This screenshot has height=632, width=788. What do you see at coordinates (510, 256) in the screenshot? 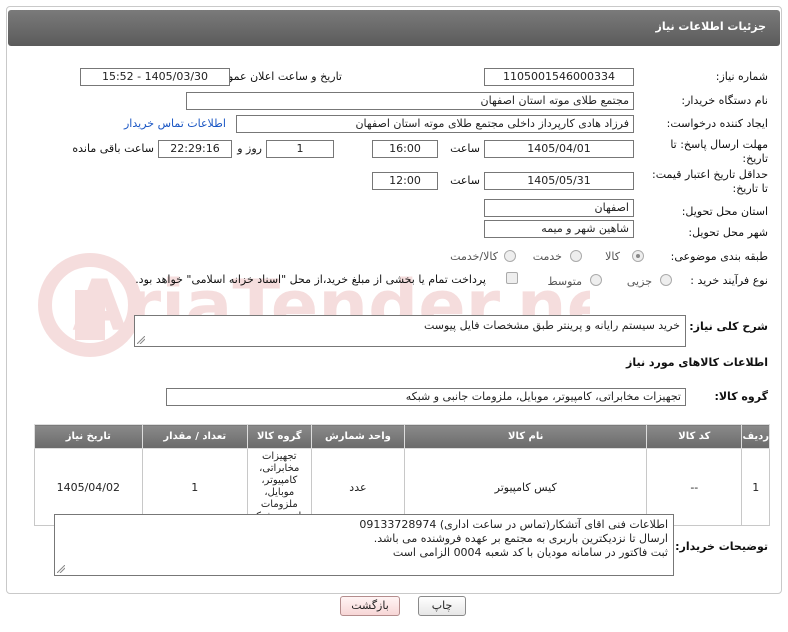
I see `category-radio-goods-service` at bounding box center [510, 256].